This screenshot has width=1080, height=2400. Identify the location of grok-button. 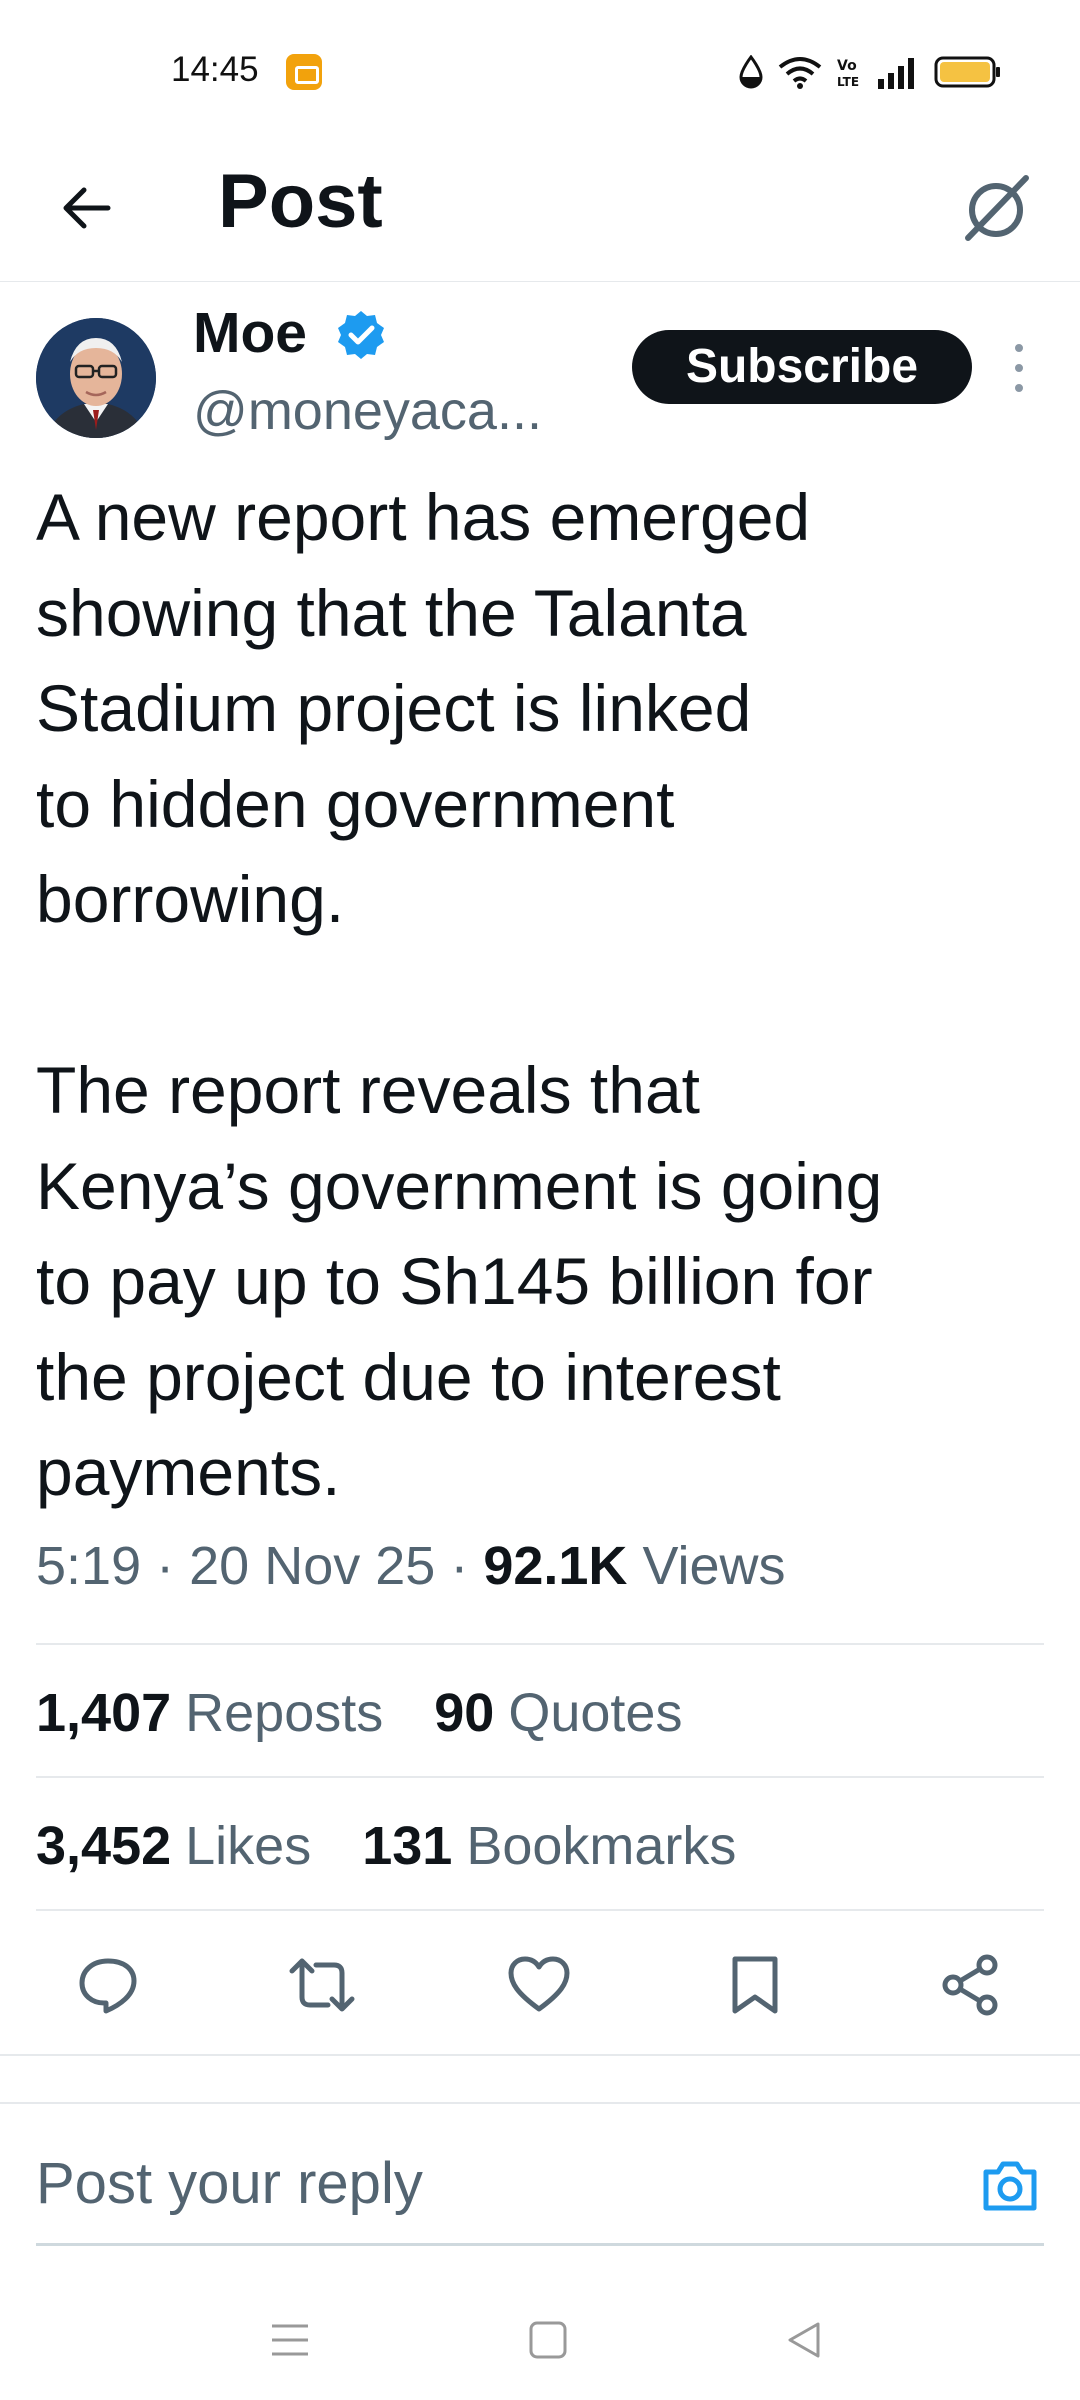
(996, 208).